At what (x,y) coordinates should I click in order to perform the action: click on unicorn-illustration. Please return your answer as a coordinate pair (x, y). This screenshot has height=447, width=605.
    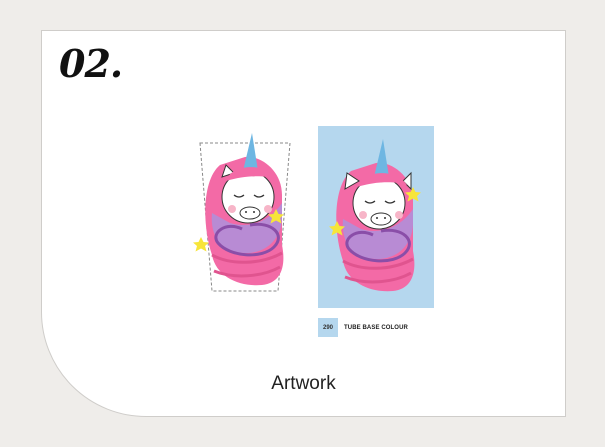
    Looking at the image, I should click on (238, 209).